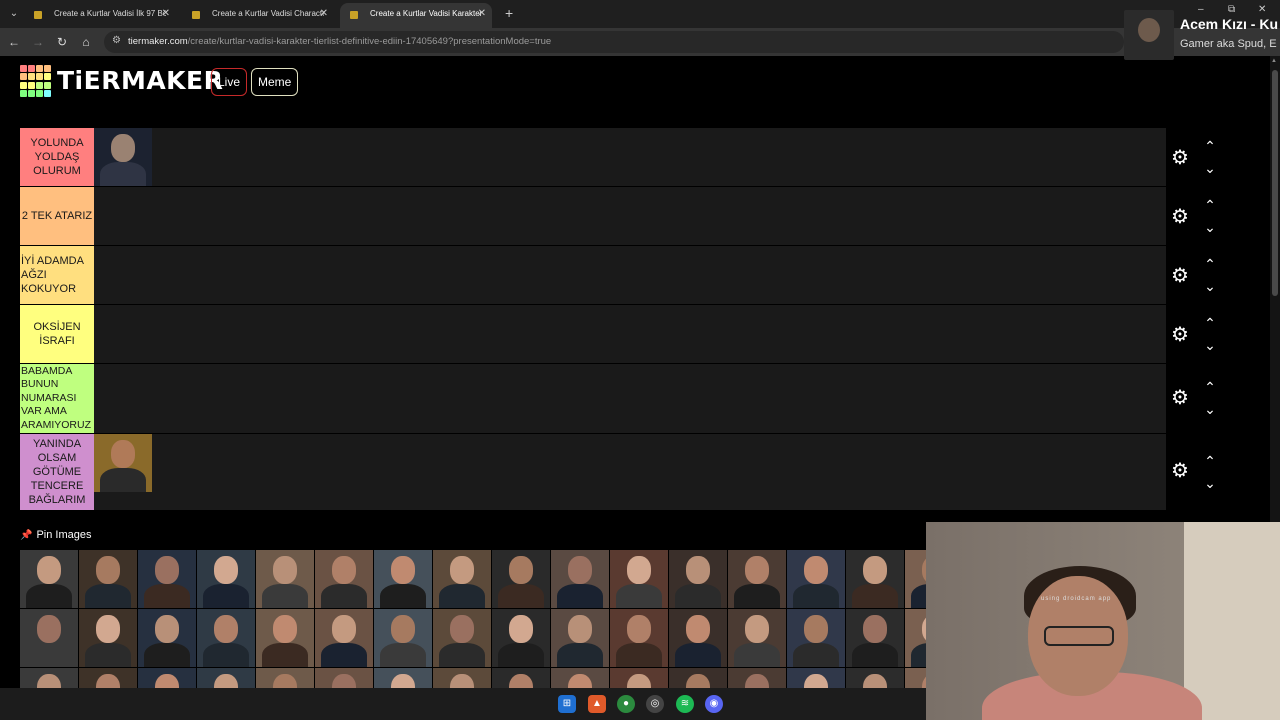  Describe the element at coordinates (116, 40) in the screenshot. I see `site-info-icon: ⚙` at that location.